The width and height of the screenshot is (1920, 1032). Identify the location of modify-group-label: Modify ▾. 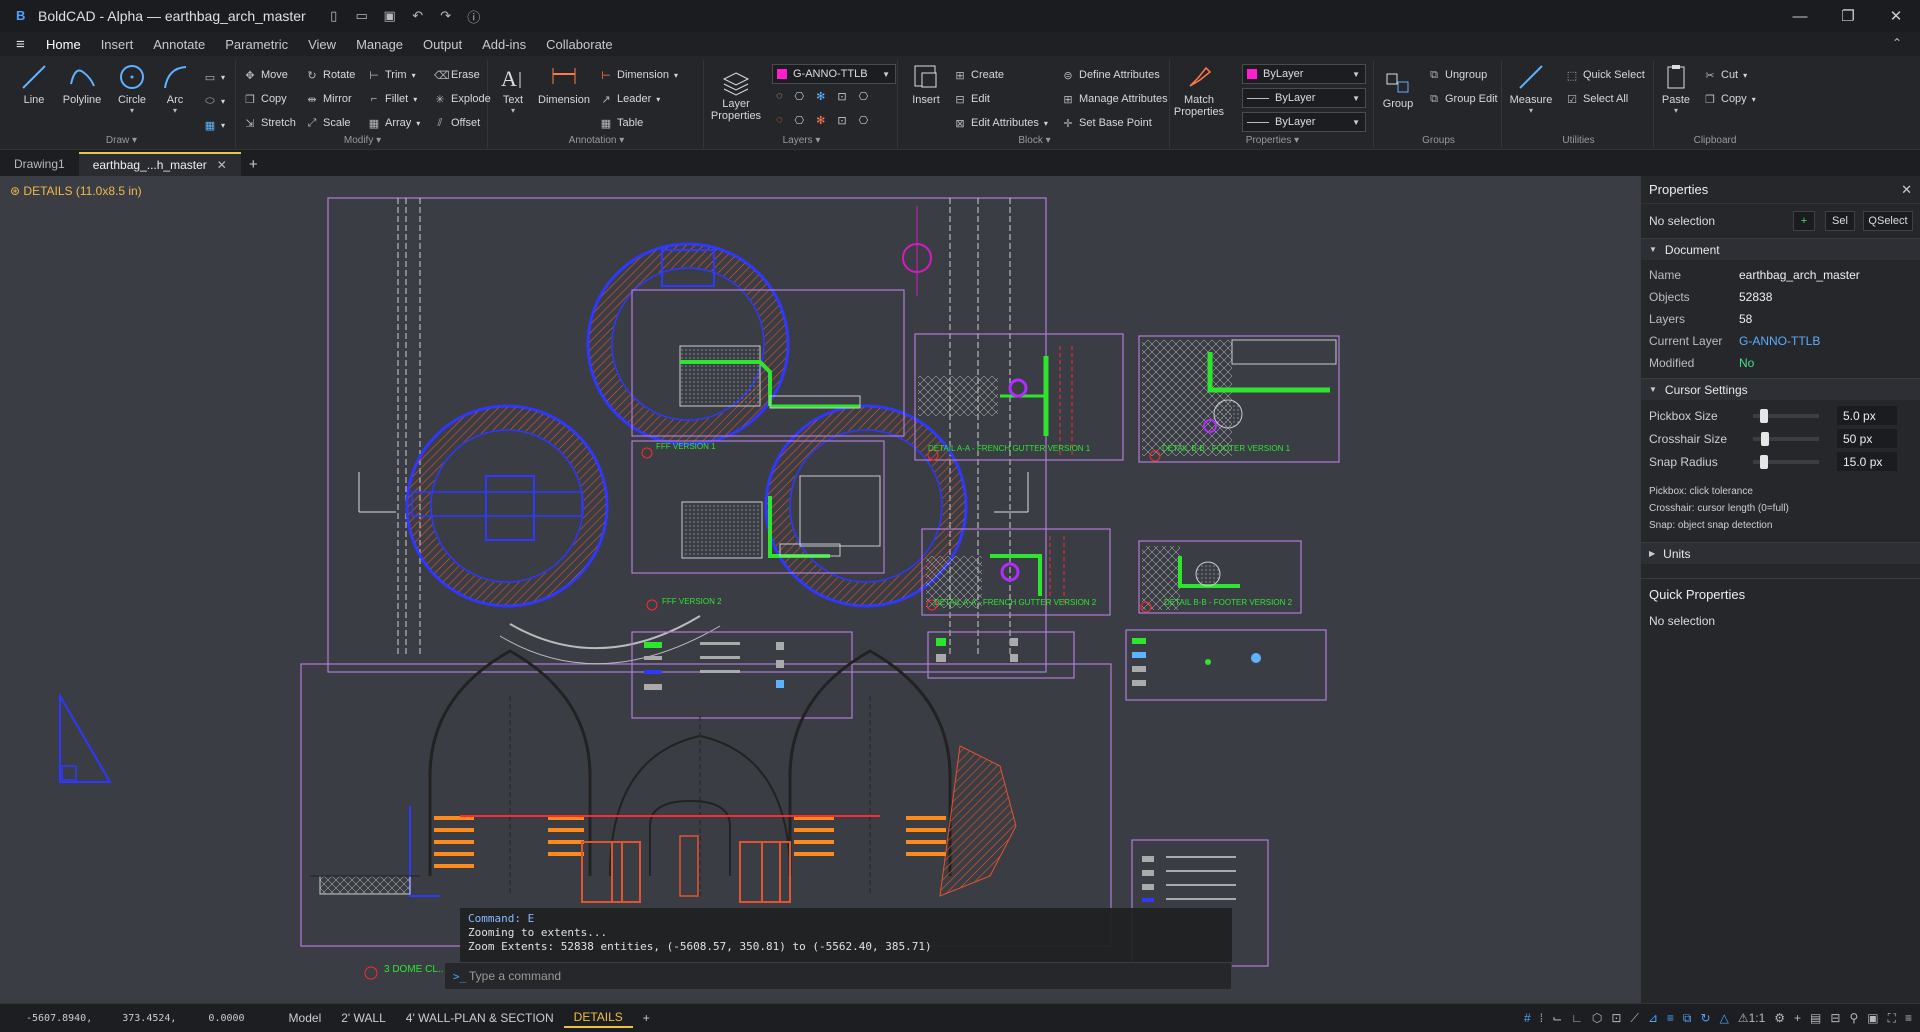
(362, 140).